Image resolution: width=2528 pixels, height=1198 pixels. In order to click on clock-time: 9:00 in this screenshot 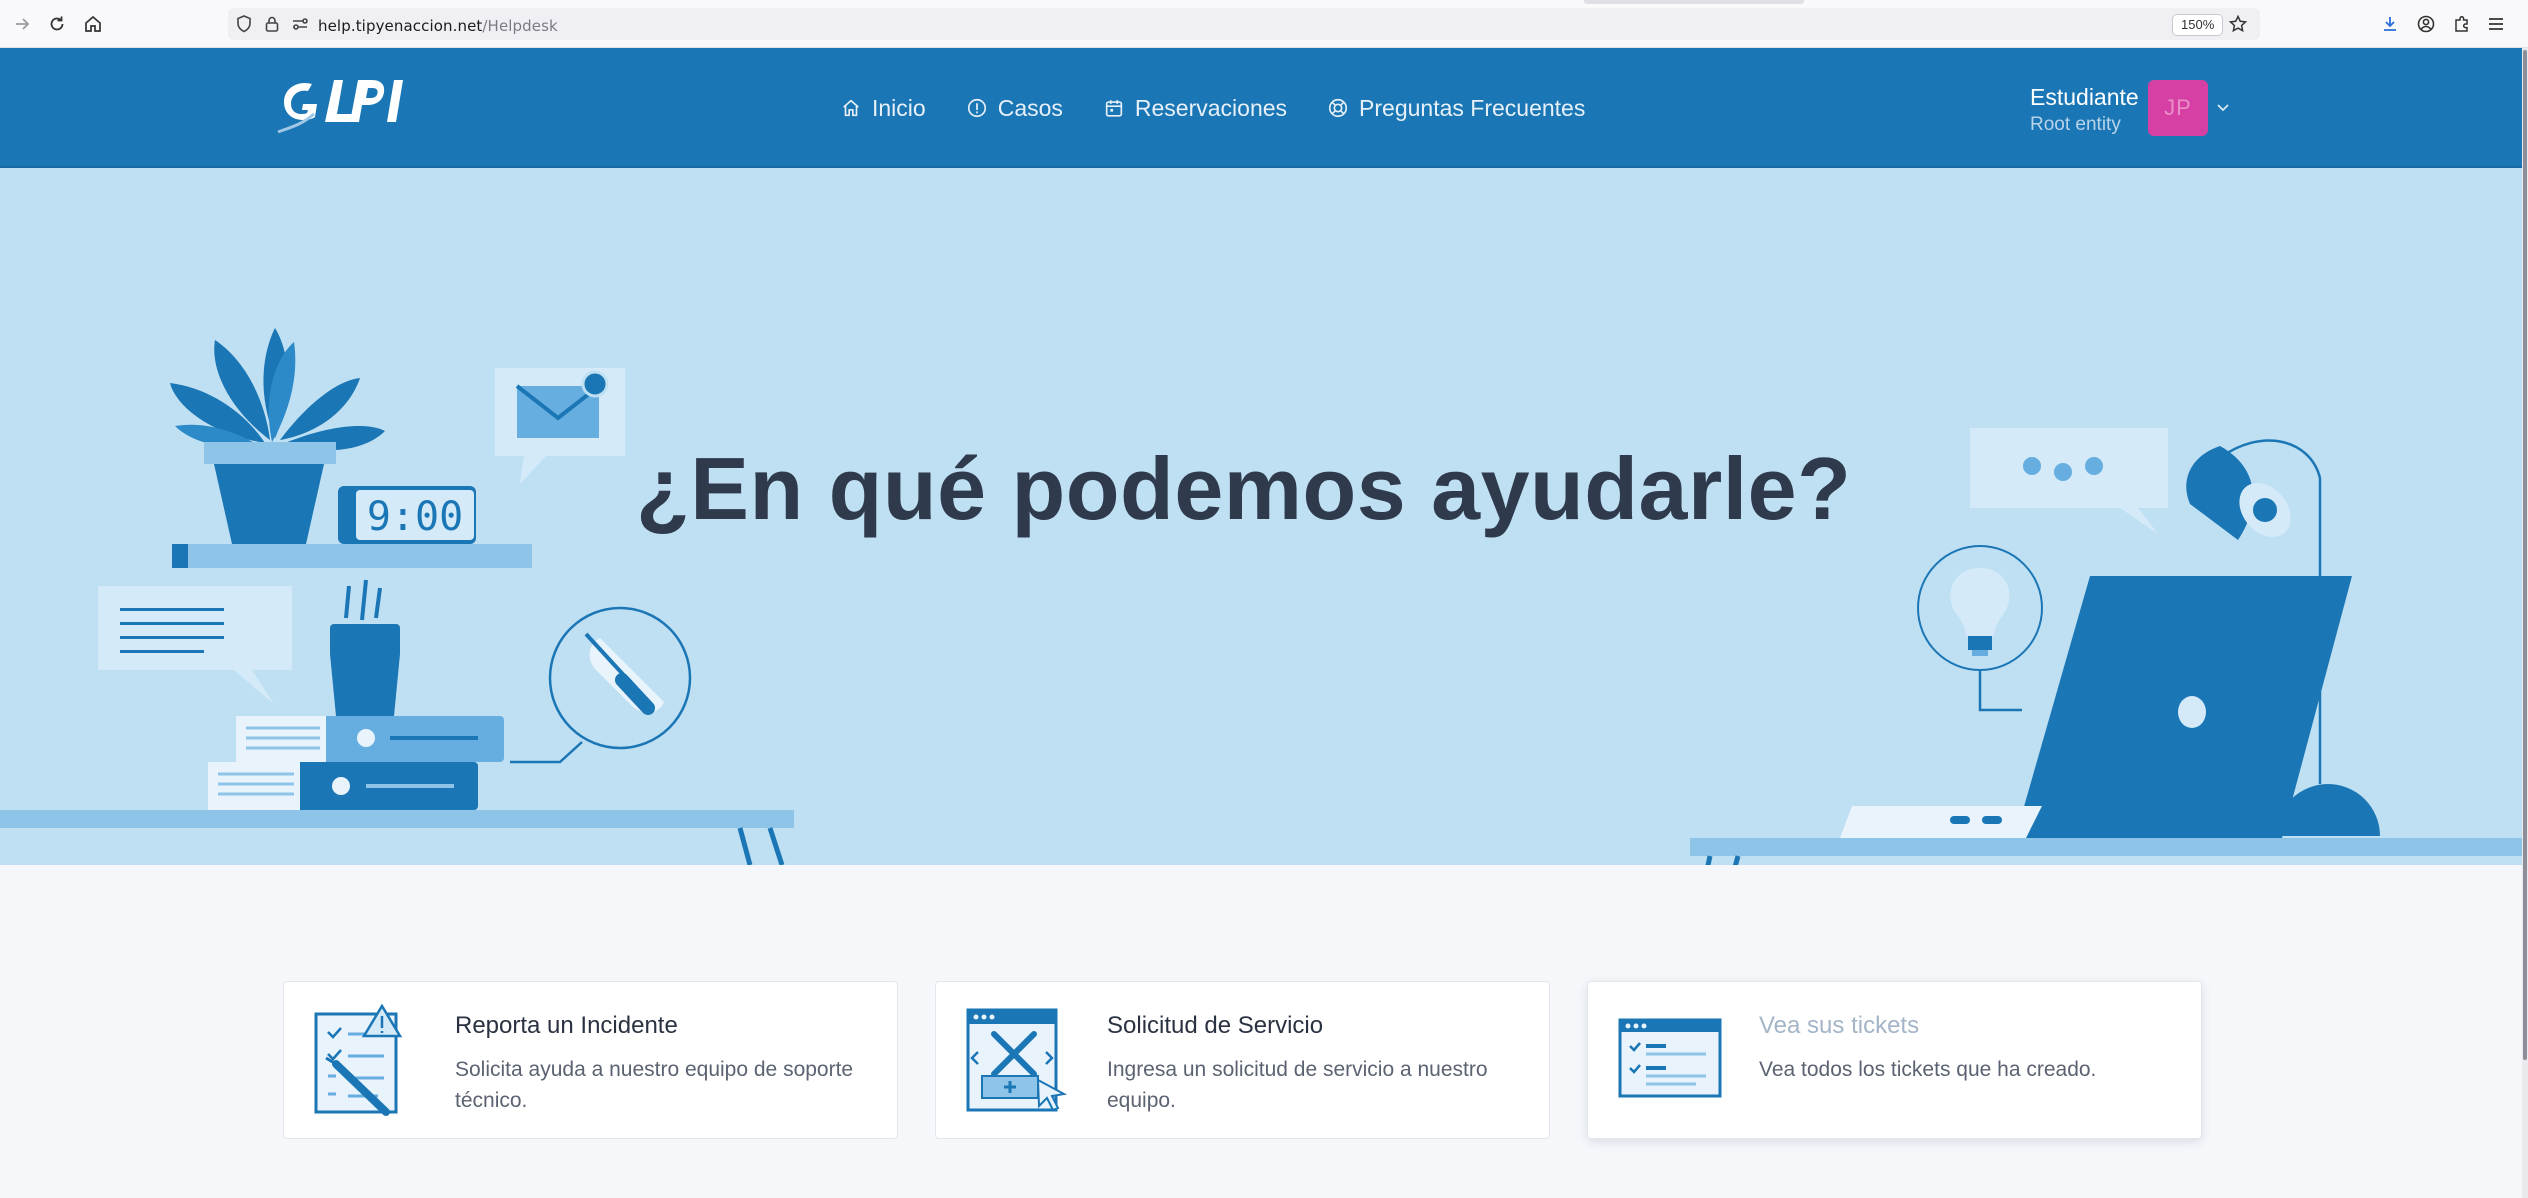, I will do `click(415, 517)`.